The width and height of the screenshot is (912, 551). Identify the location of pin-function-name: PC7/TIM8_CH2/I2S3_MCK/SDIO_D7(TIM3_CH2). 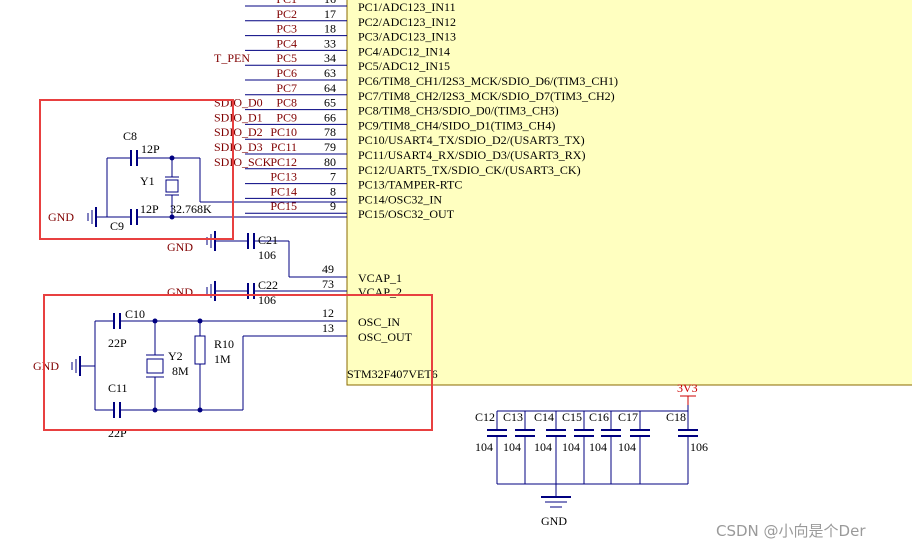
(486, 96).